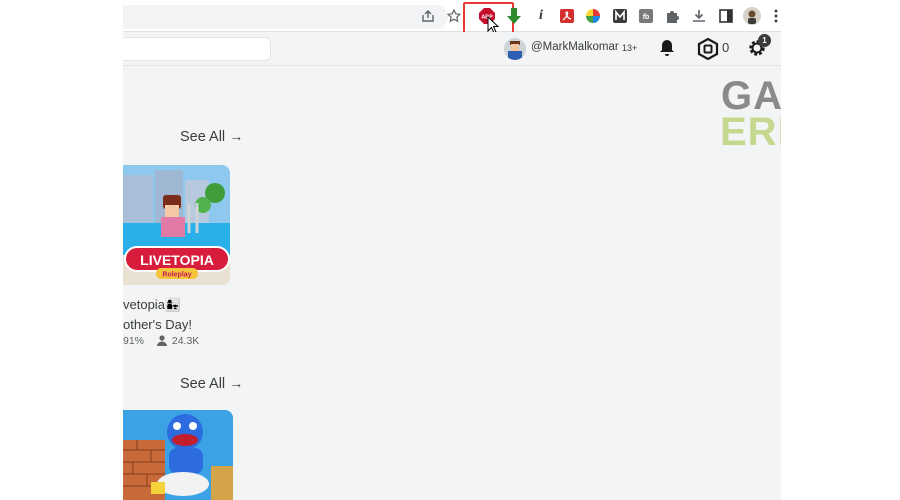 The image size is (900, 500). I want to click on game-logo-text: LIVETOPIA, so click(177, 260).